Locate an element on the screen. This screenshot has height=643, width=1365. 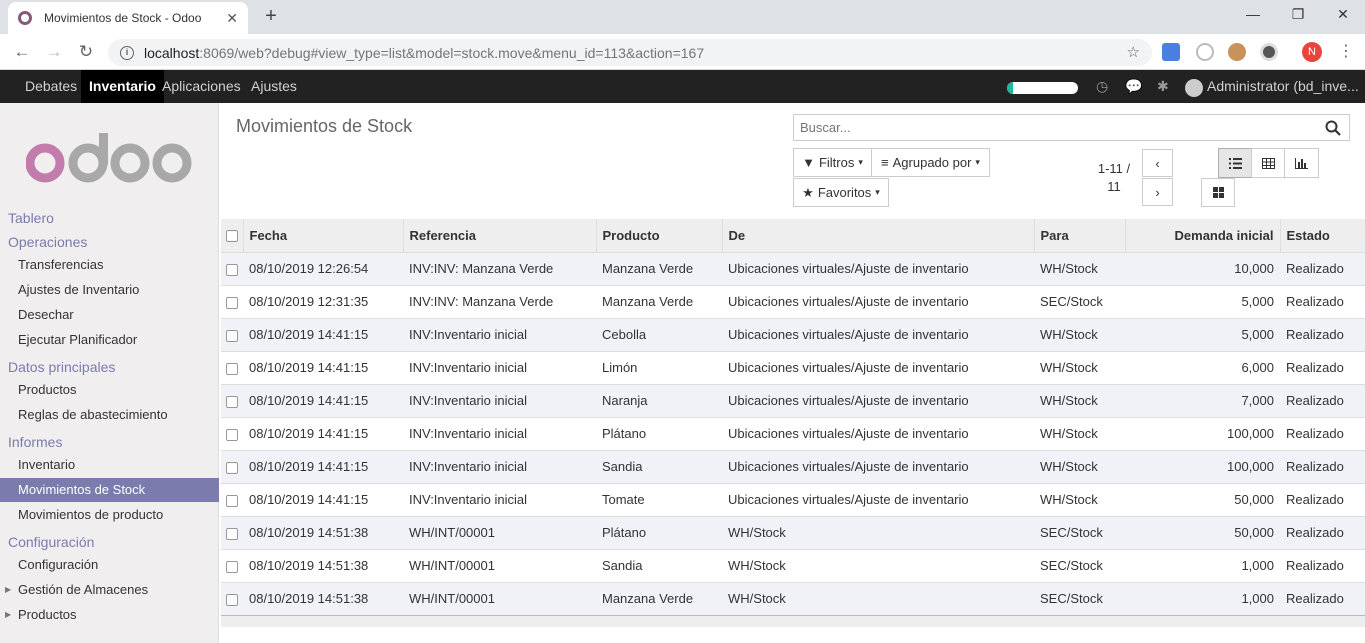
sidebar-section-0: Tablero is located at coordinates (31, 218).